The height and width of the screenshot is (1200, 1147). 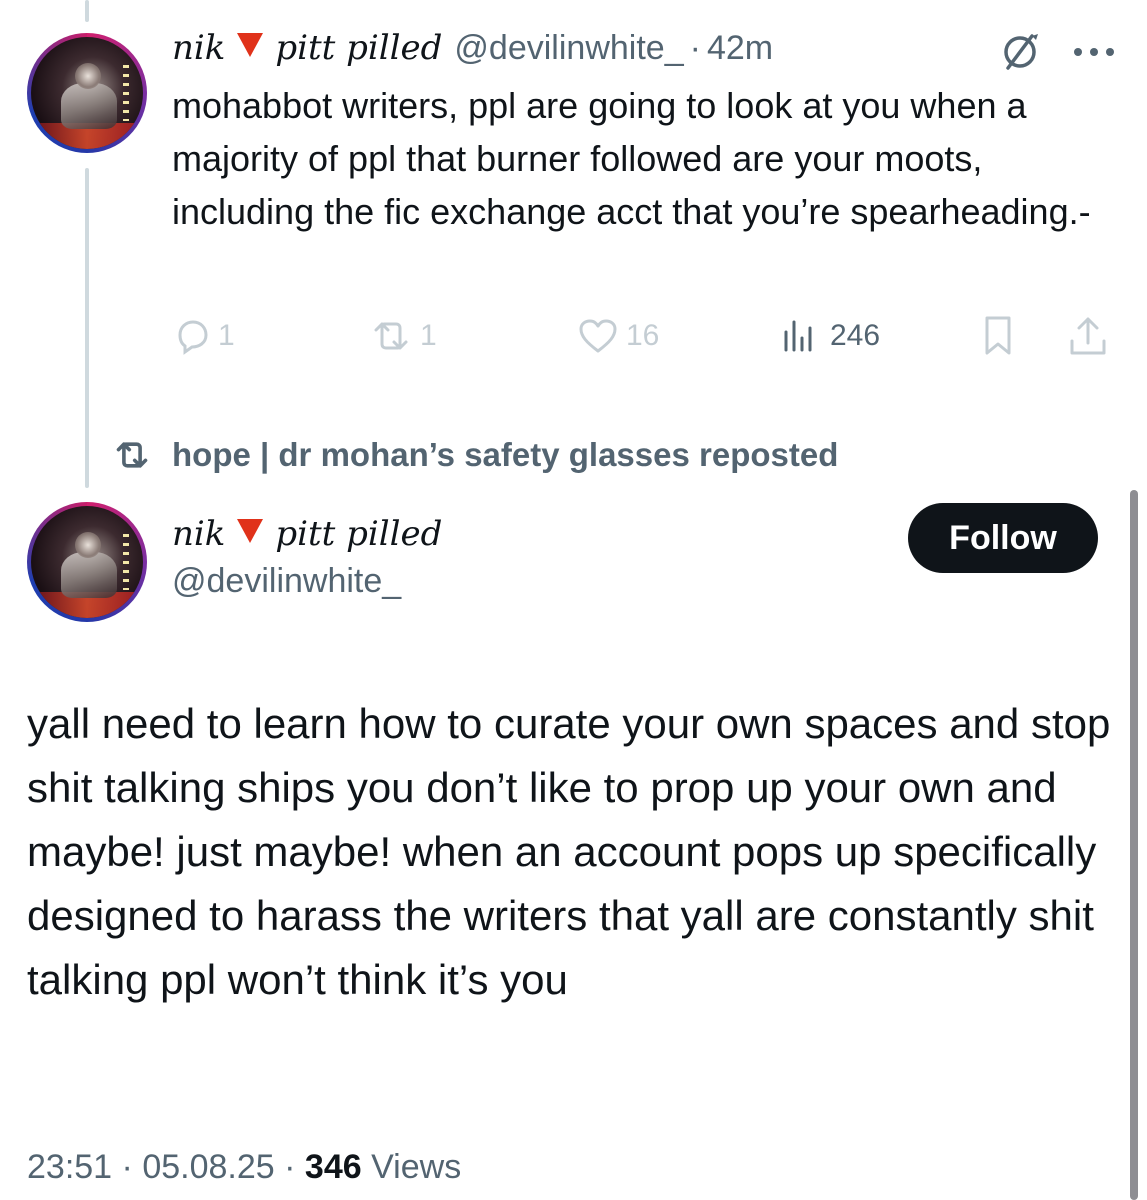 What do you see at coordinates (798, 336) in the screenshot?
I see `views-icon` at bounding box center [798, 336].